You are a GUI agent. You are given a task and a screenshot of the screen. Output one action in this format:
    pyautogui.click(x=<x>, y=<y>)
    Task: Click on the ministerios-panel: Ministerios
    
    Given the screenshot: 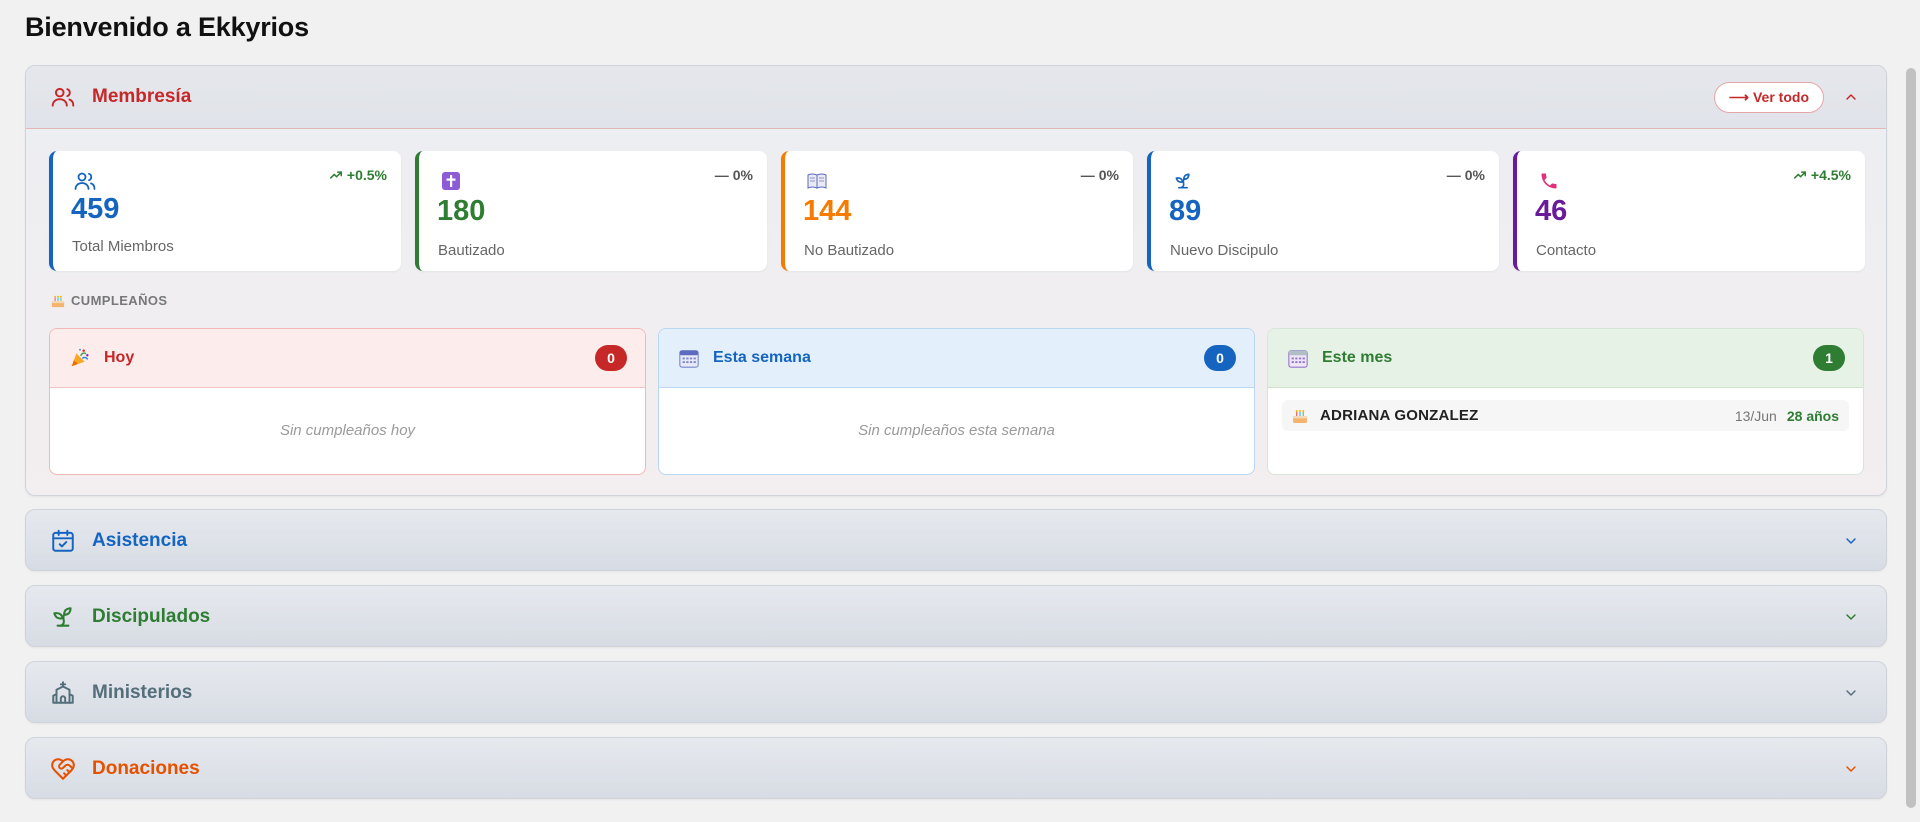 What is the action you would take?
    pyautogui.click(x=956, y=692)
    